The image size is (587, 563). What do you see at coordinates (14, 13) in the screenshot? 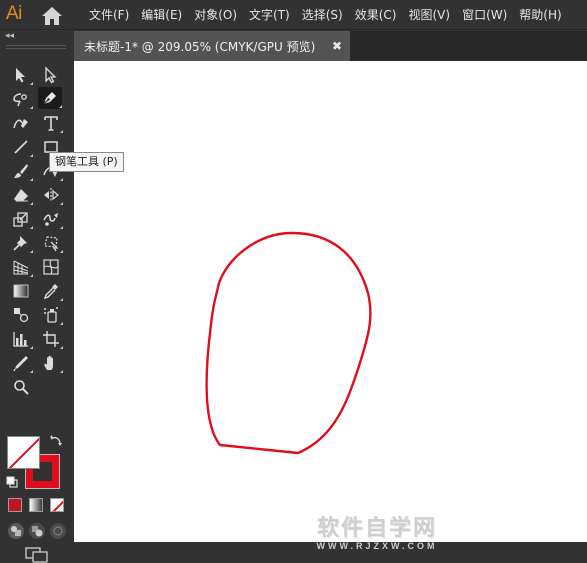
I see `app-logo: Ai` at bounding box center [14, 13].